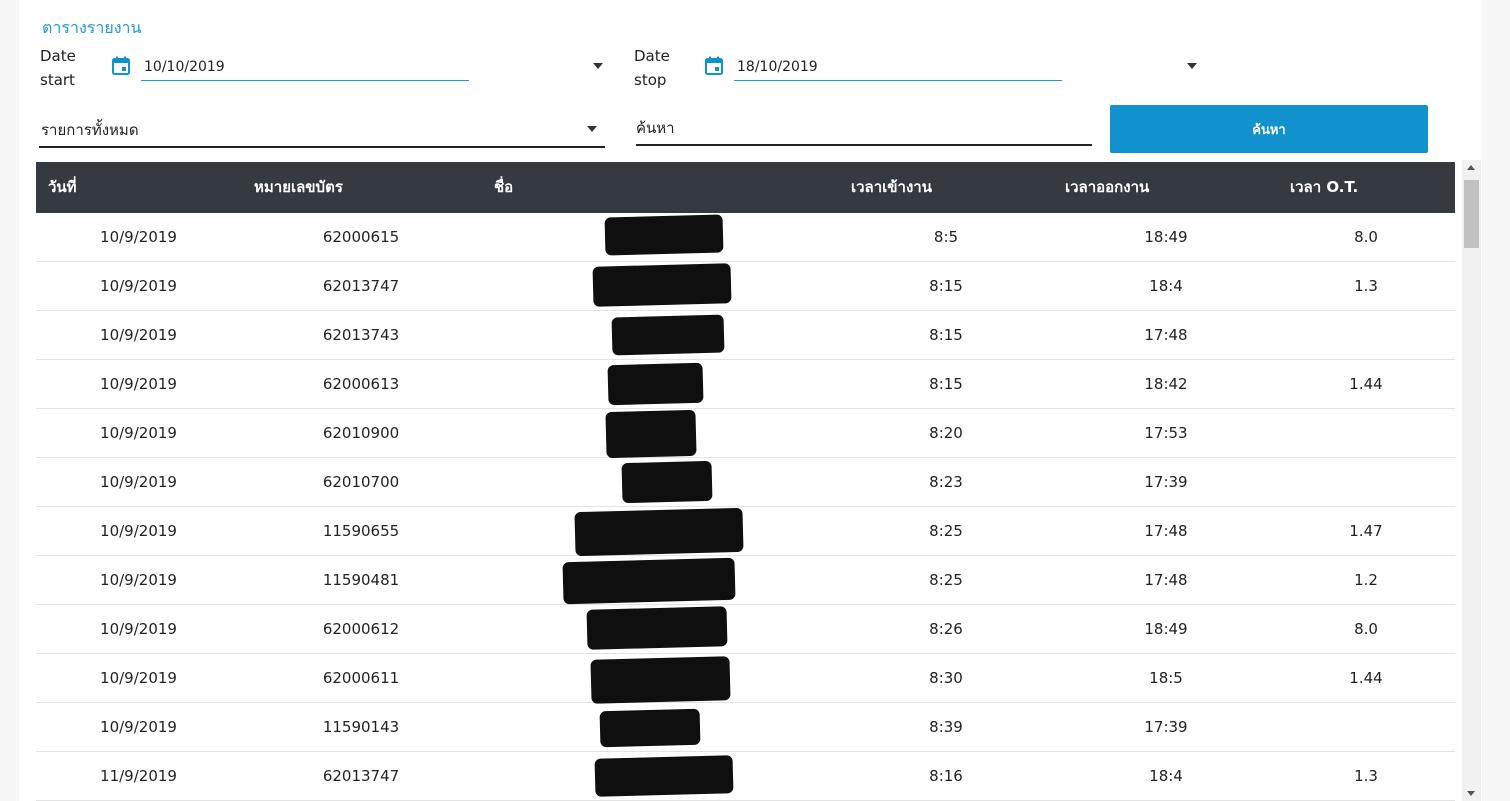 This screenshot has height=801, width=1510. What do you see at coordinates (361, 384) in the screenshot?
I see `row-card-number: 62000613` at bounding box center [361, 384].